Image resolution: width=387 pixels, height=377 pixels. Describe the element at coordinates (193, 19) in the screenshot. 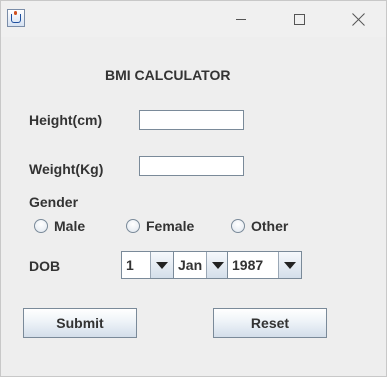

I see `title-bar` at that location.